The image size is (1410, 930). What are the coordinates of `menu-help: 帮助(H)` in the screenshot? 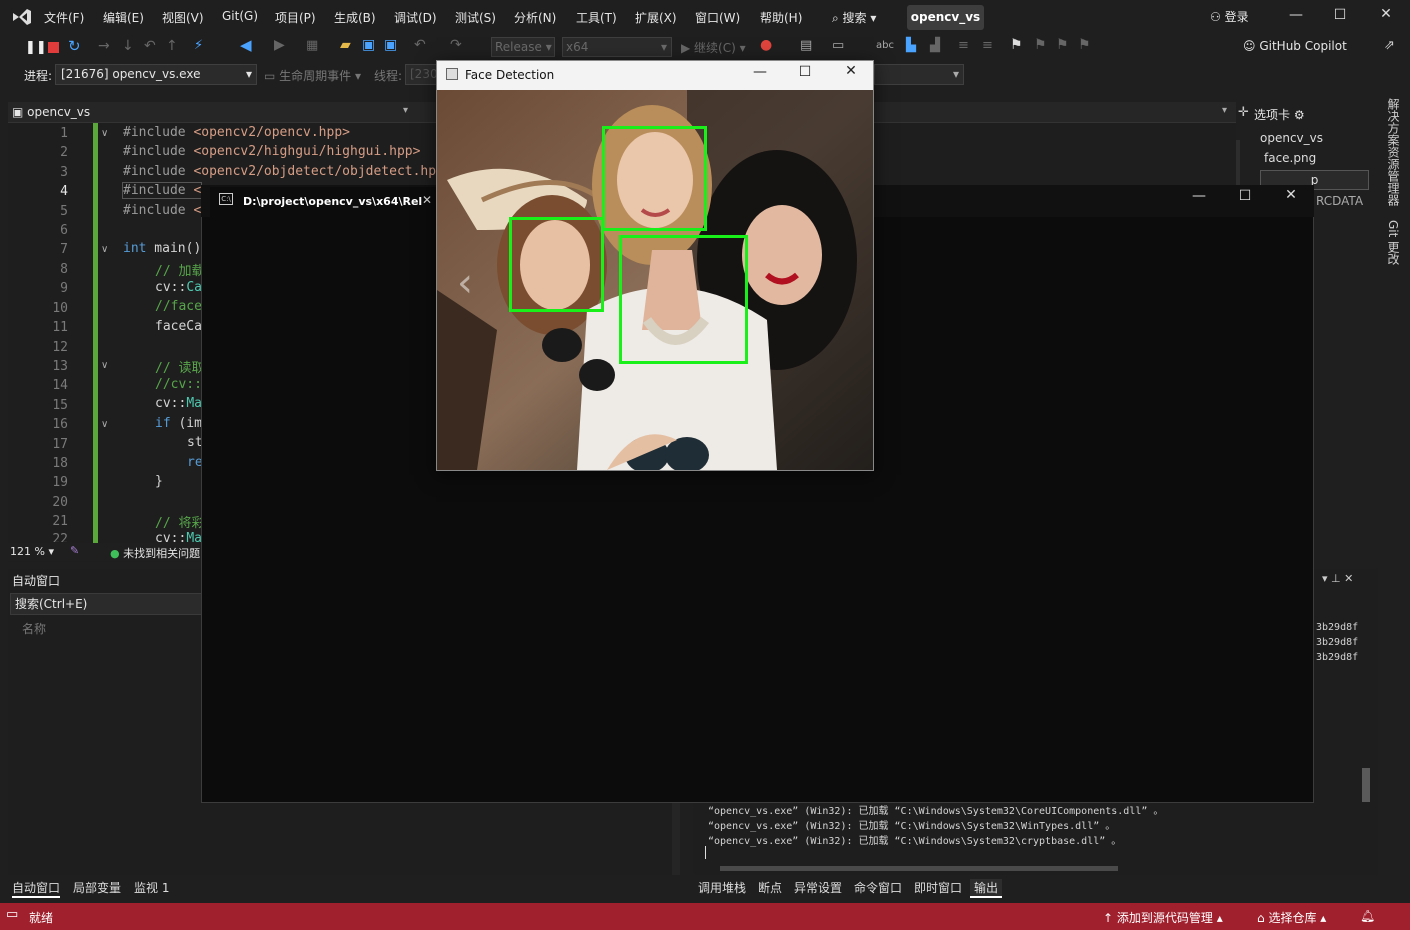 It's located at (781, 17).